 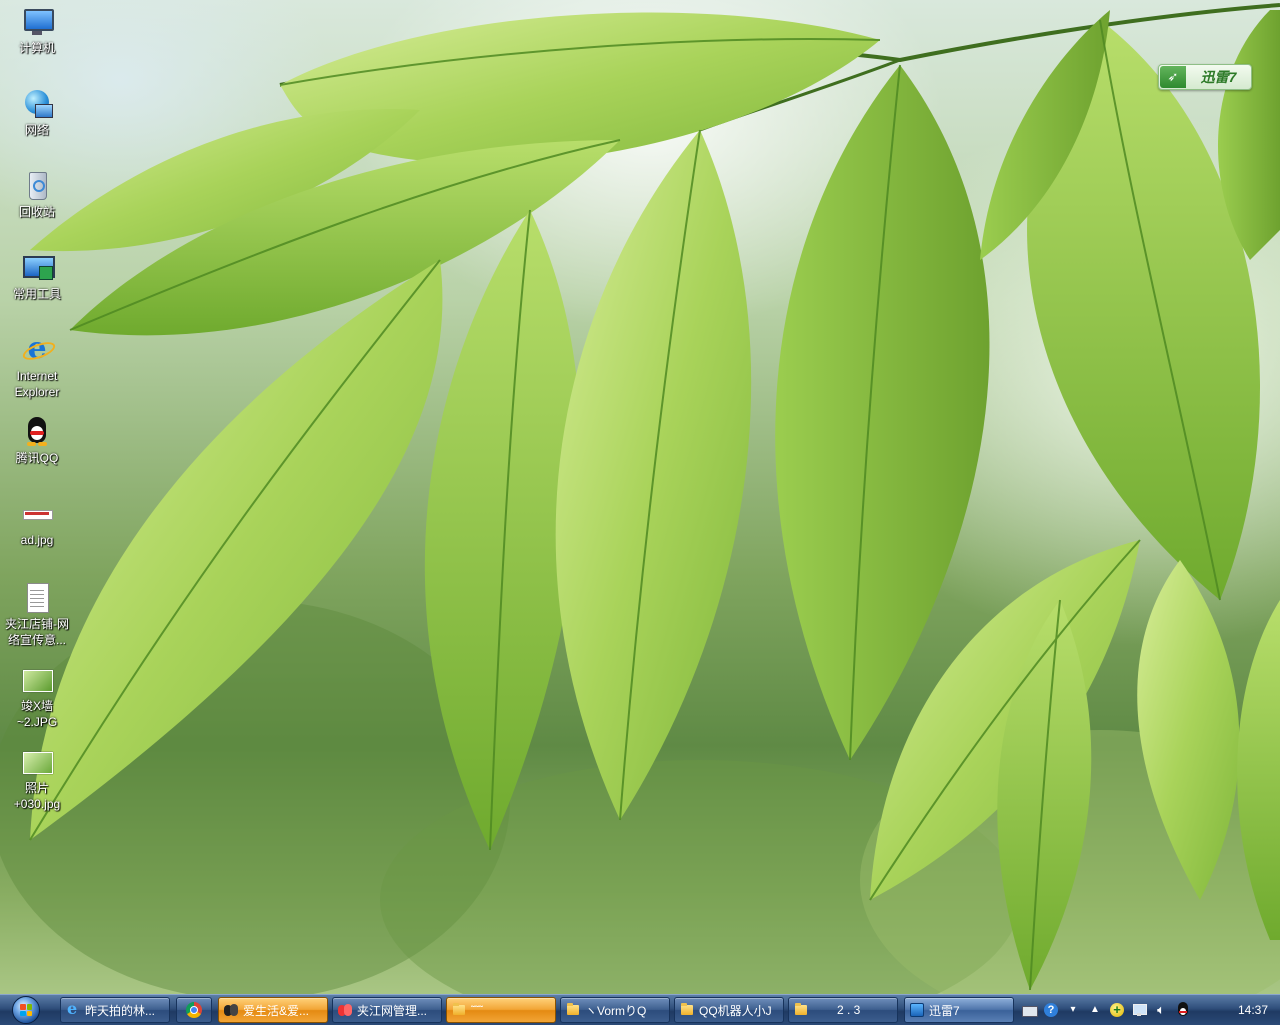 I want to click on taskbar-button-label: QQ机器人小J, so click(x=735, y=1010).